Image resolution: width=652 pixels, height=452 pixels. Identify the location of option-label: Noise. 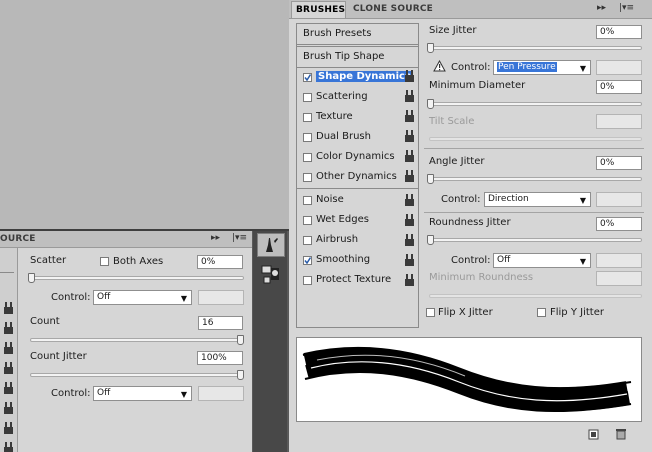
(330, 199).